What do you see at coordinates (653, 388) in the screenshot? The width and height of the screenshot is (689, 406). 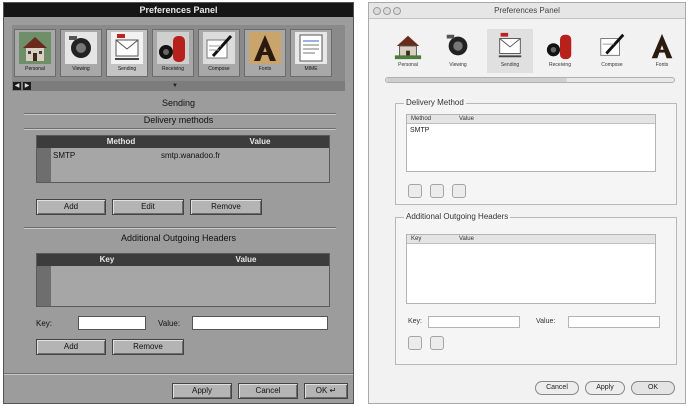 I see `ok-button: OK` at bounding box center [653, 388].